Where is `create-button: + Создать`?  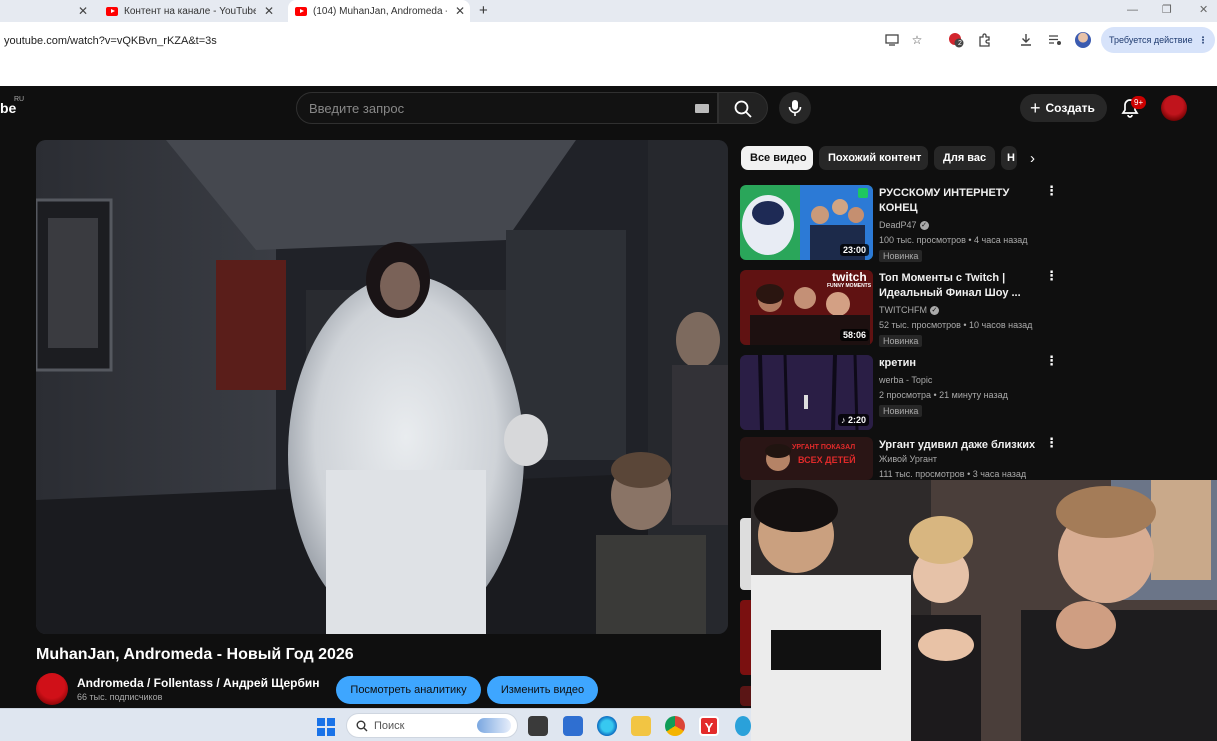 create-button: + Создать is located at coordinates (1063, 108).